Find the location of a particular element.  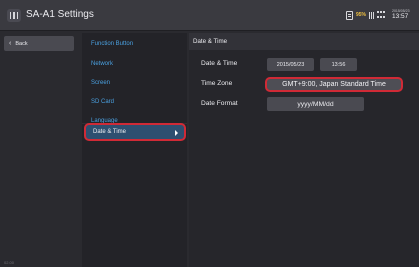

time-zone-label: Time Zone is located at coordinates (217, 83).